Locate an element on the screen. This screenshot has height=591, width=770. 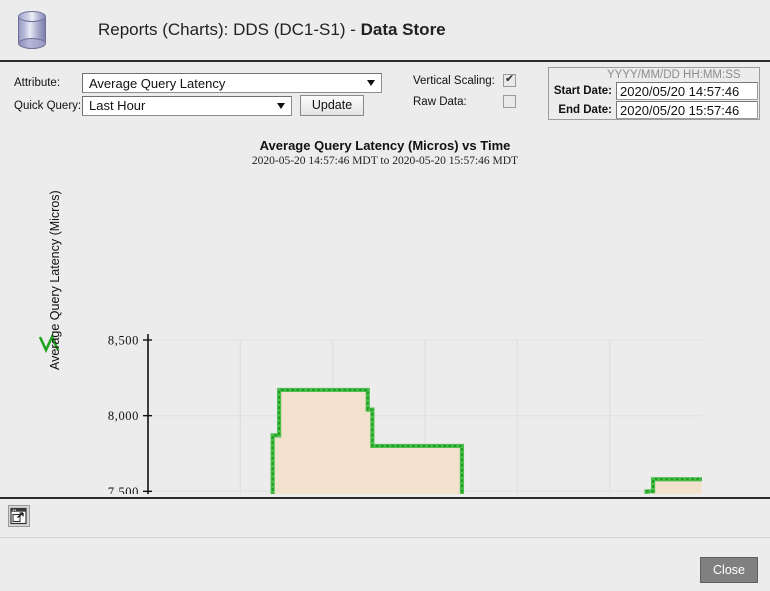
database-cylinder-icon is located at coordinates (33, 30).